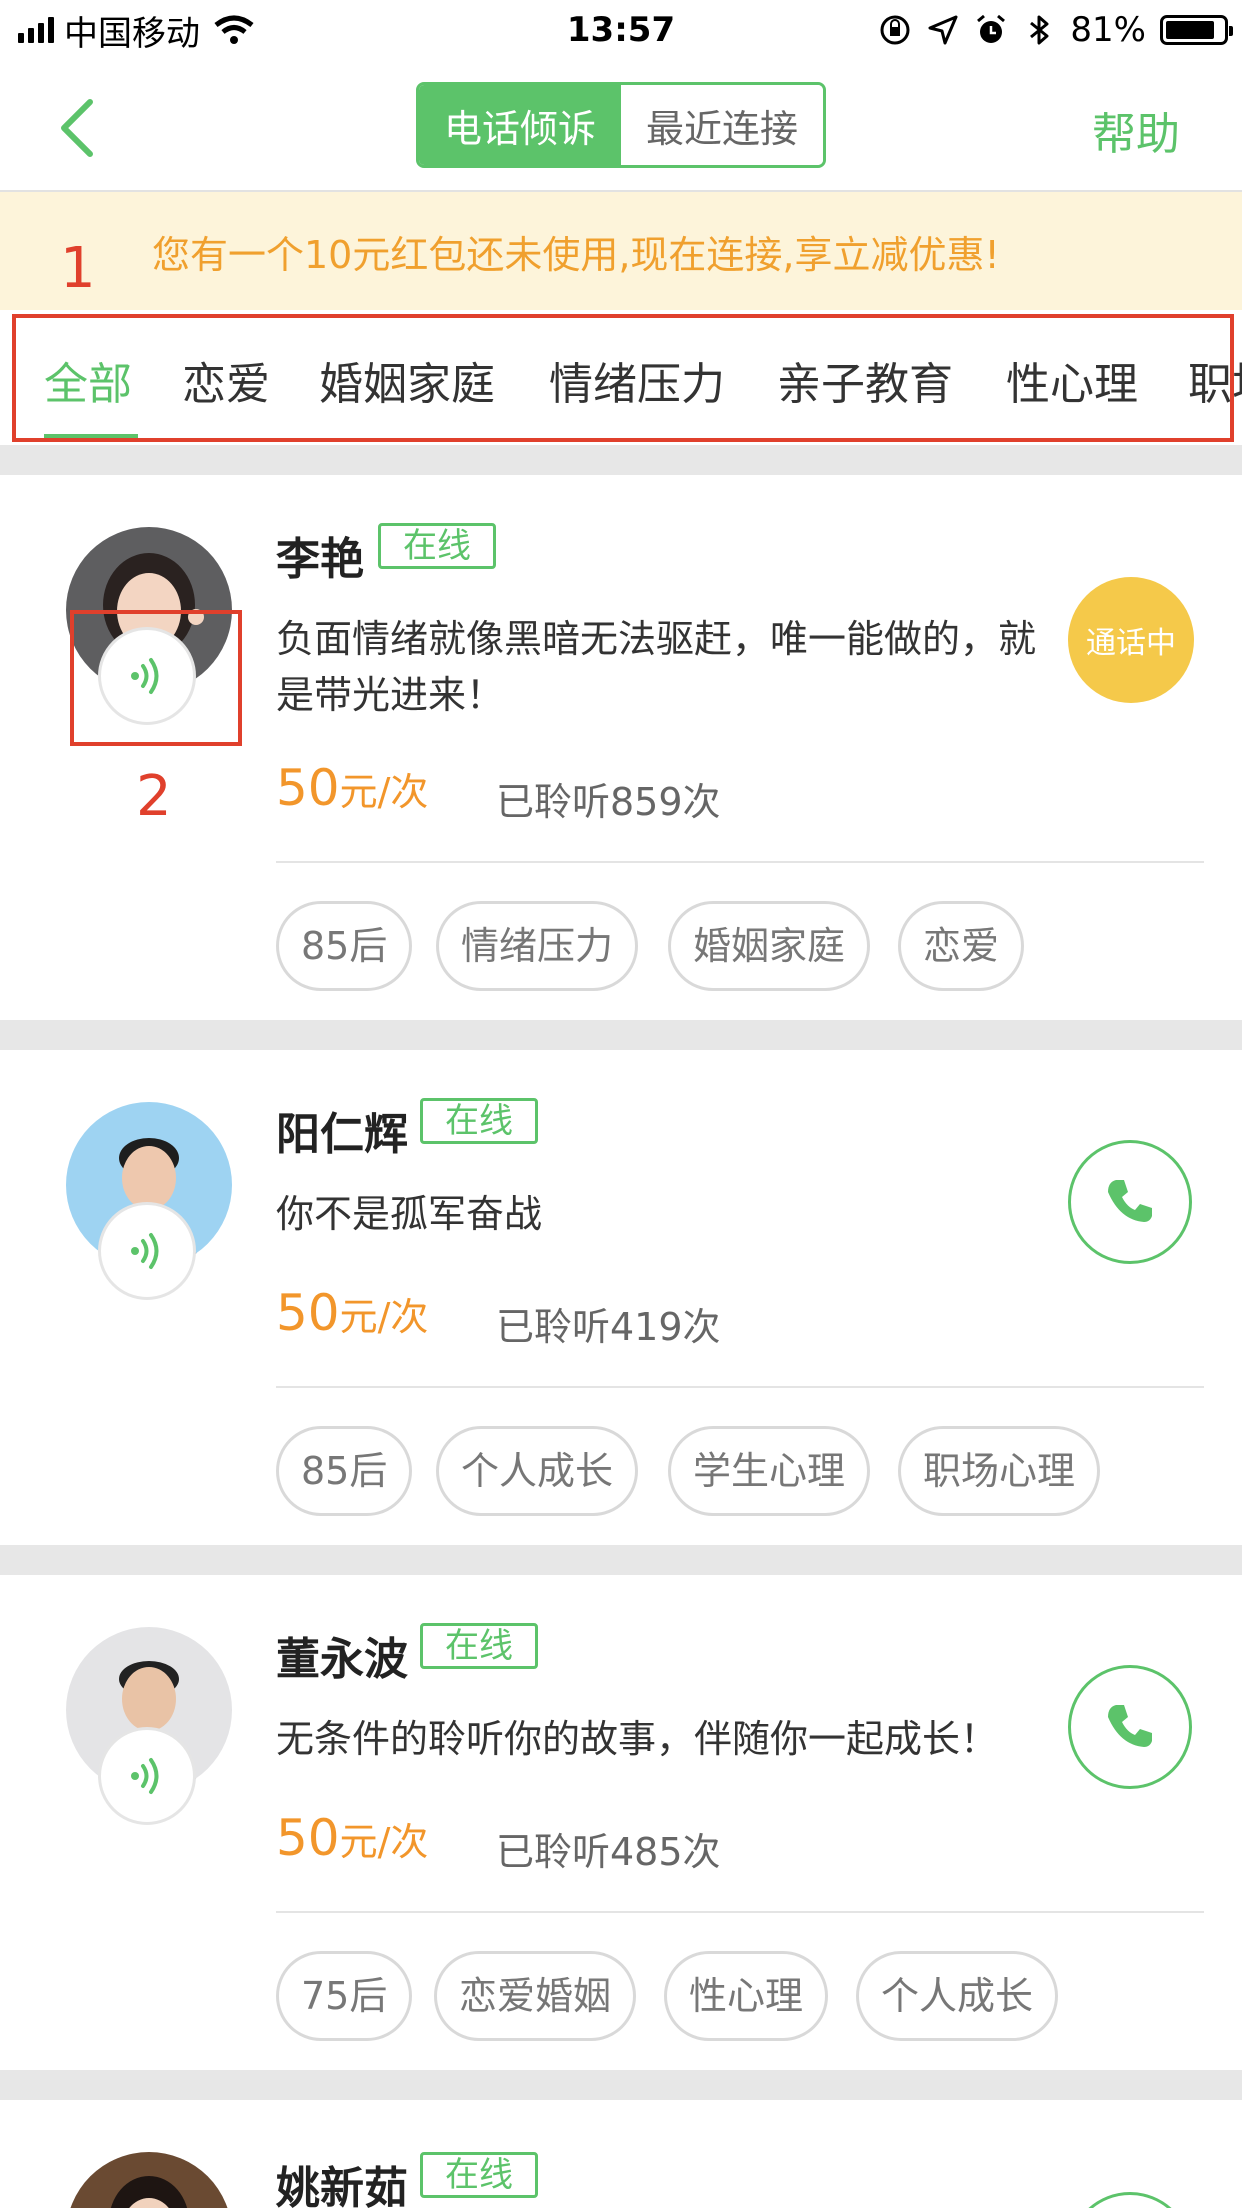  Describe the element at coordinates (537, 946) in the screenshot. I see `tag: 情绪压力` at that location.